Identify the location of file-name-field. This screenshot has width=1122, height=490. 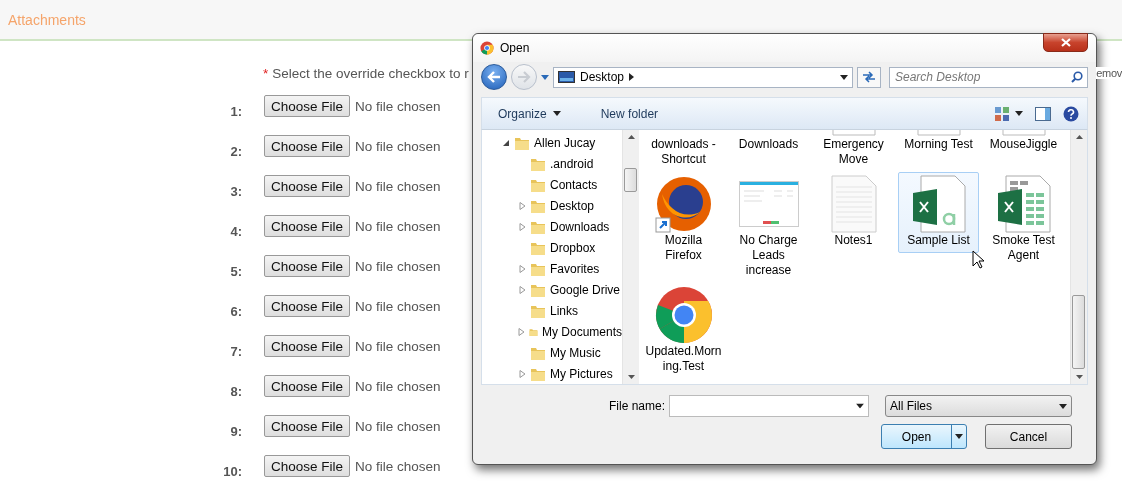
(769, 406).